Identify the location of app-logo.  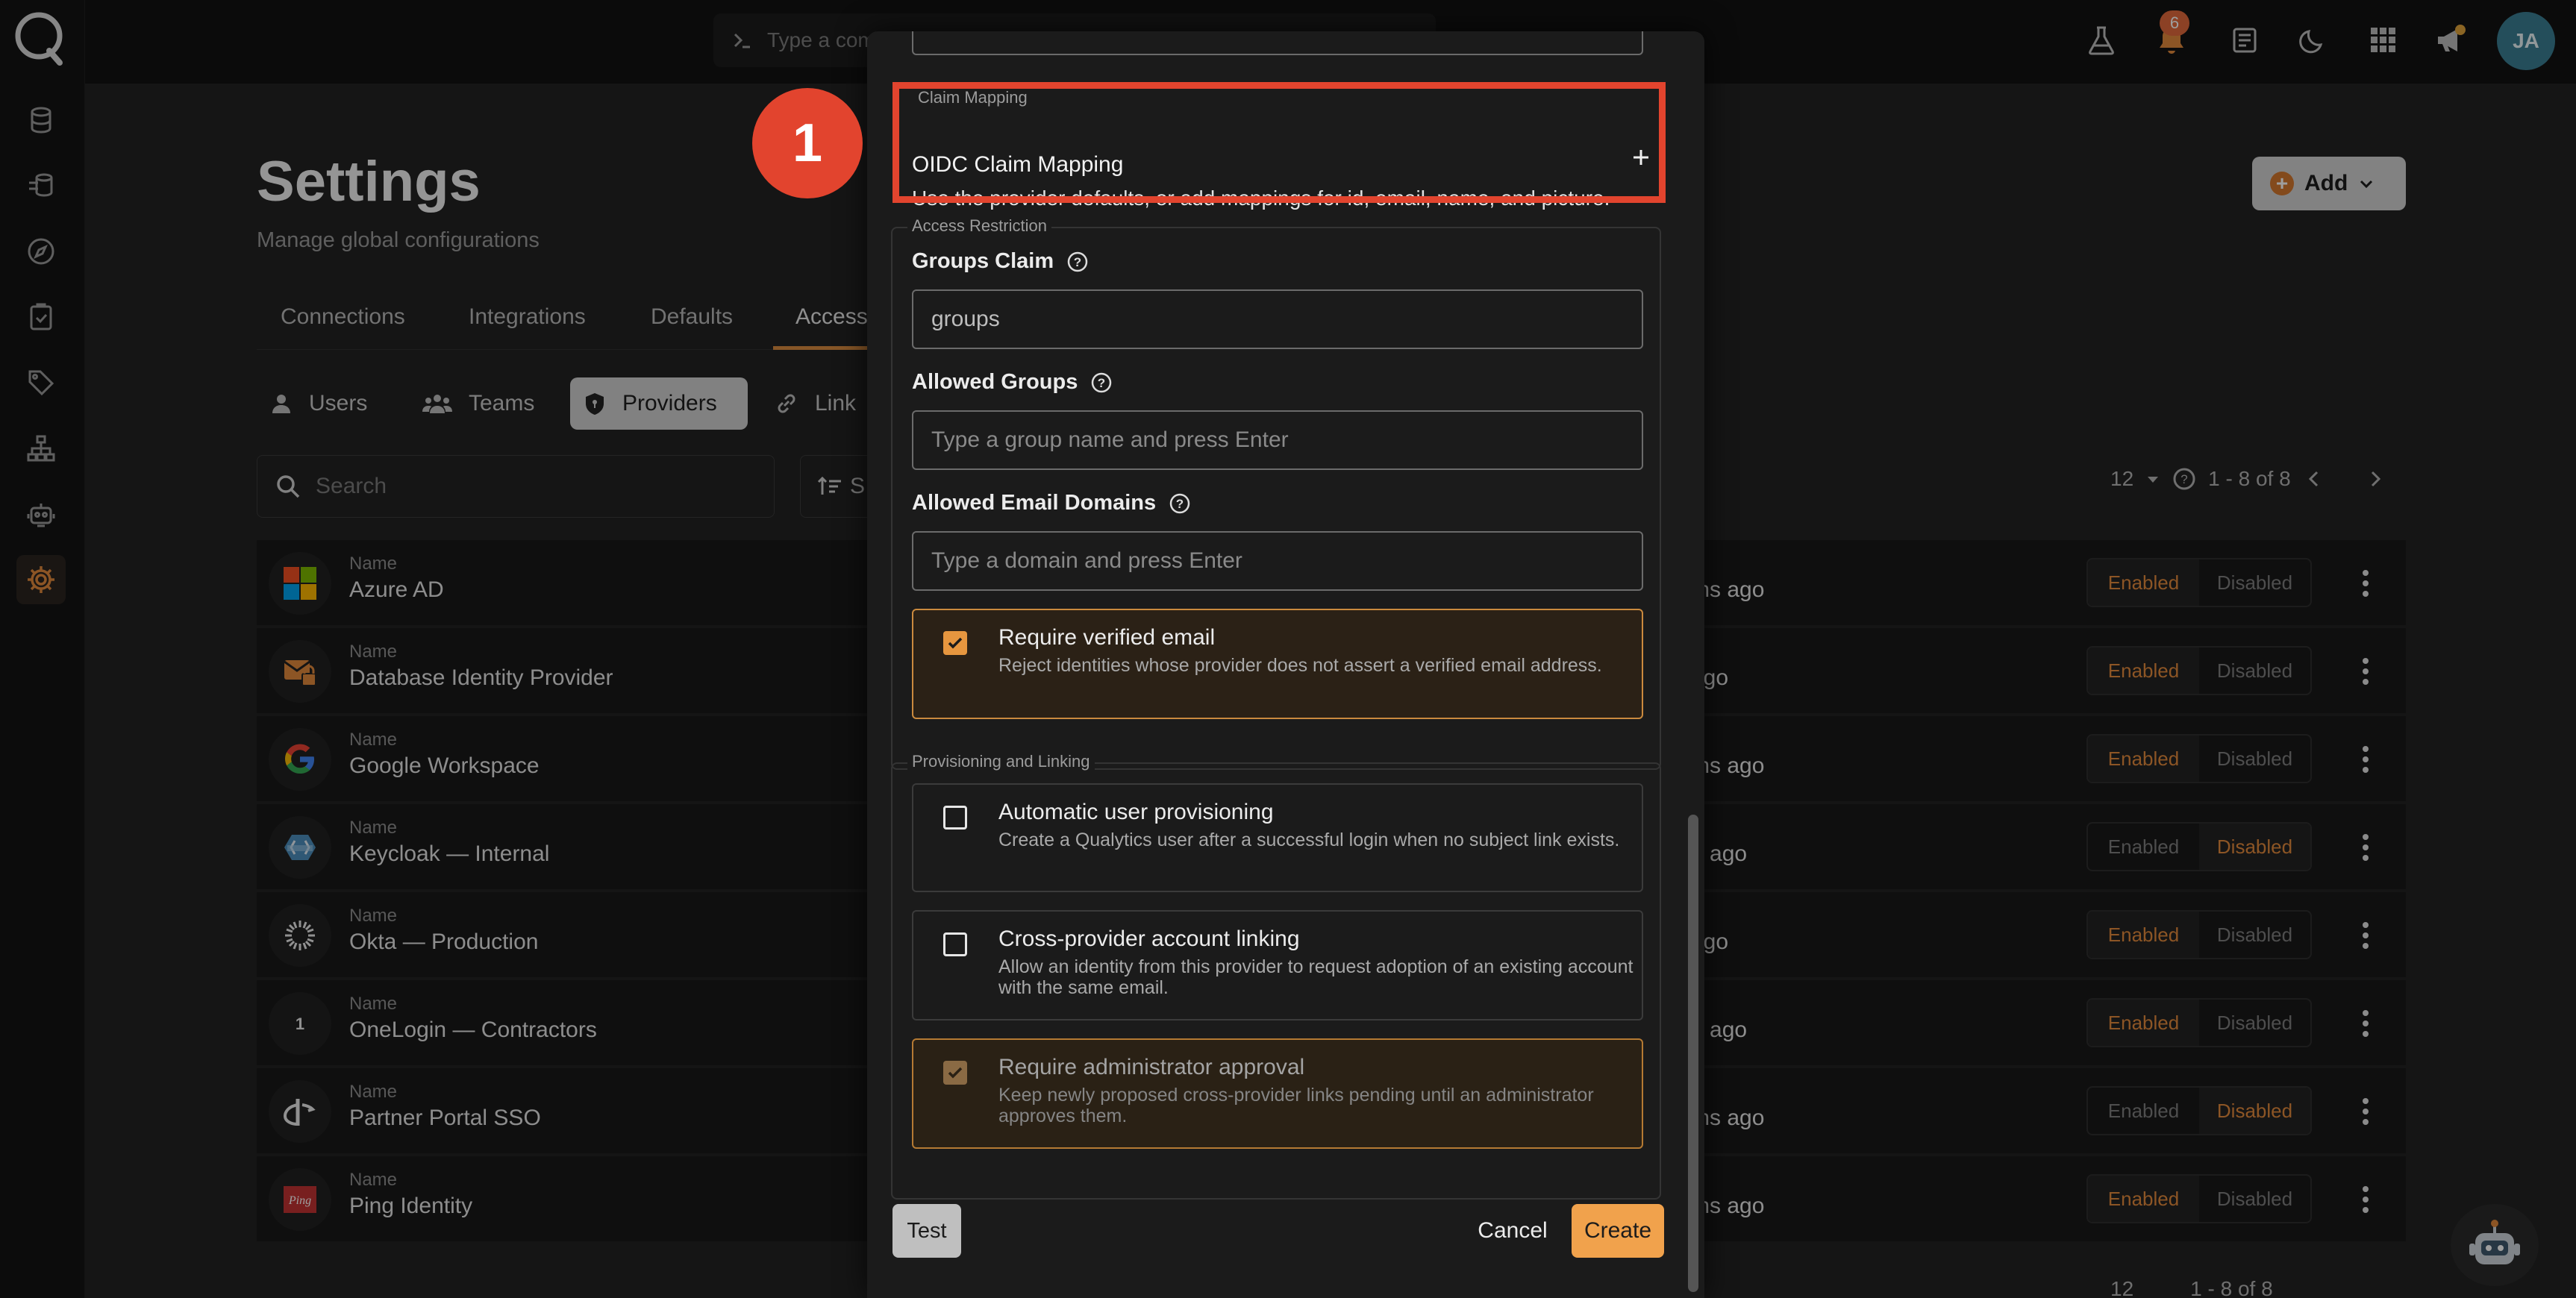
(40, 39).